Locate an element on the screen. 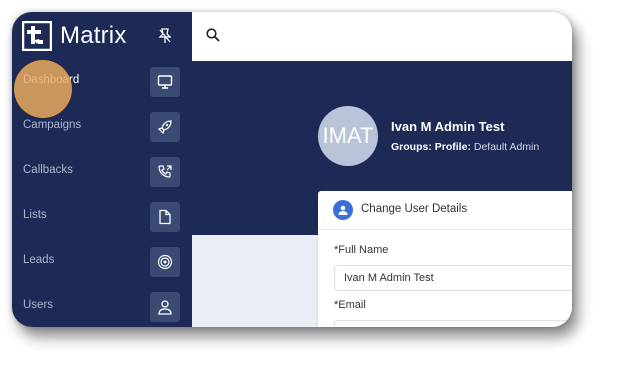  logo: Matrix is located at coordinates (74, 36).